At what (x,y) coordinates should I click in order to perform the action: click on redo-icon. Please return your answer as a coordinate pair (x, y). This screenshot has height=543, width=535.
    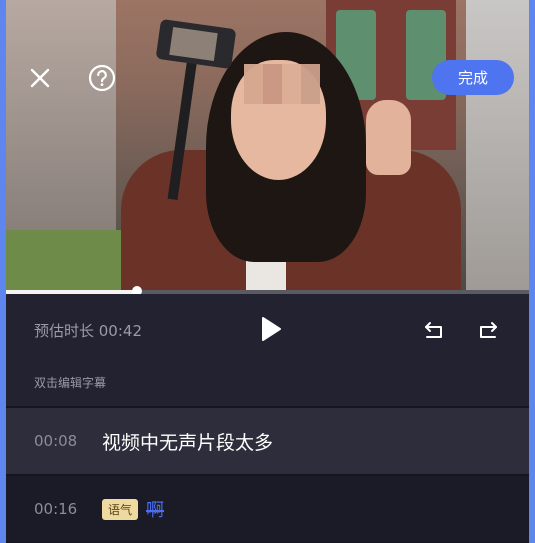
    Looking at the image, I should click on (488, 330).